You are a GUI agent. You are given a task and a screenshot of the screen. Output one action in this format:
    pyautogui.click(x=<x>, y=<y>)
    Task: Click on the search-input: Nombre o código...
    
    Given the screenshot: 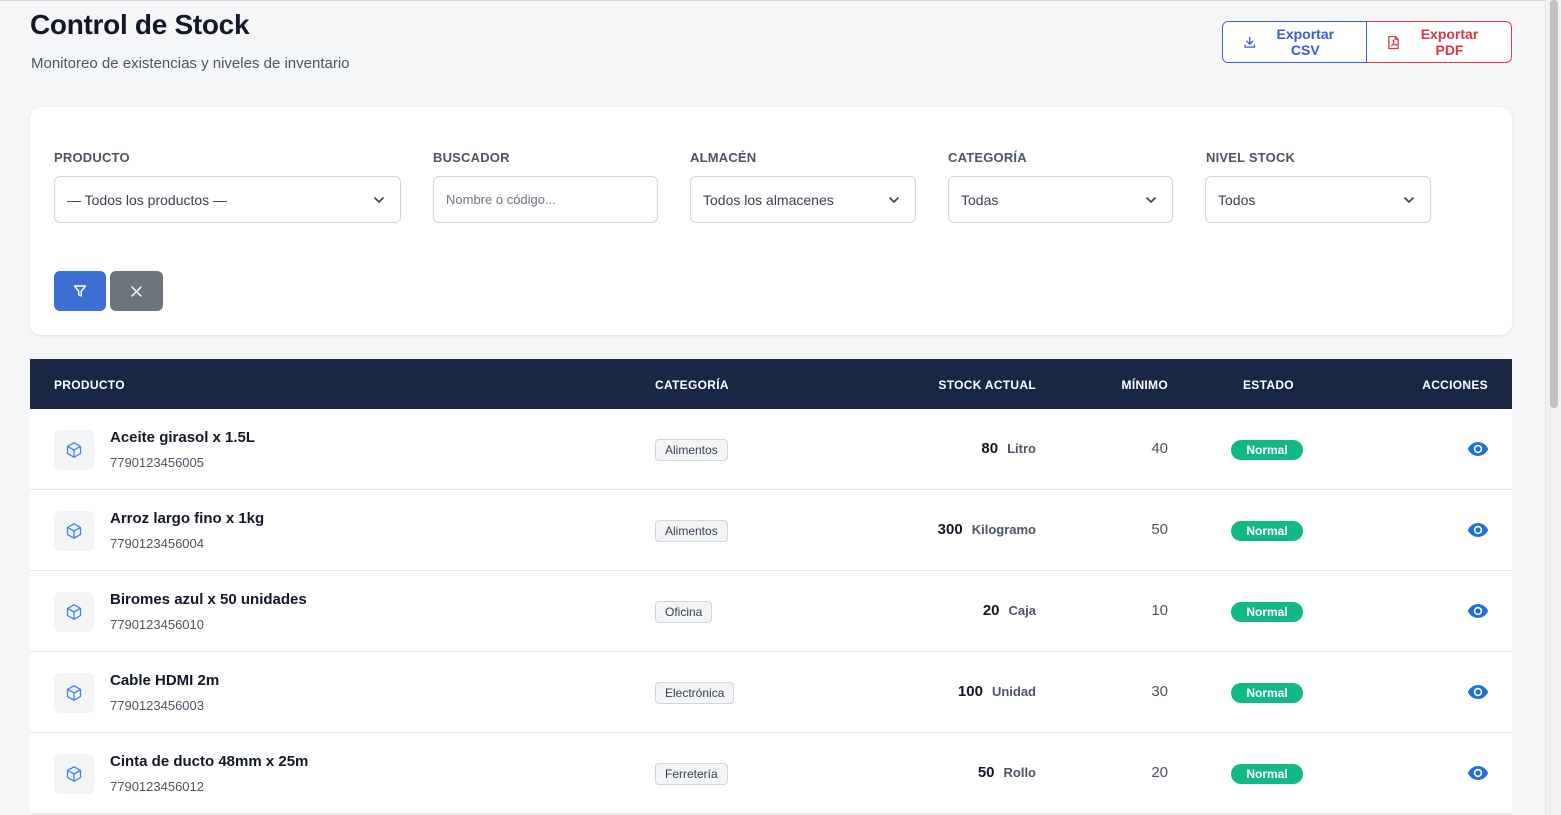 What is the action you would take?
    pyautogui.click(x=545, y=199)
    